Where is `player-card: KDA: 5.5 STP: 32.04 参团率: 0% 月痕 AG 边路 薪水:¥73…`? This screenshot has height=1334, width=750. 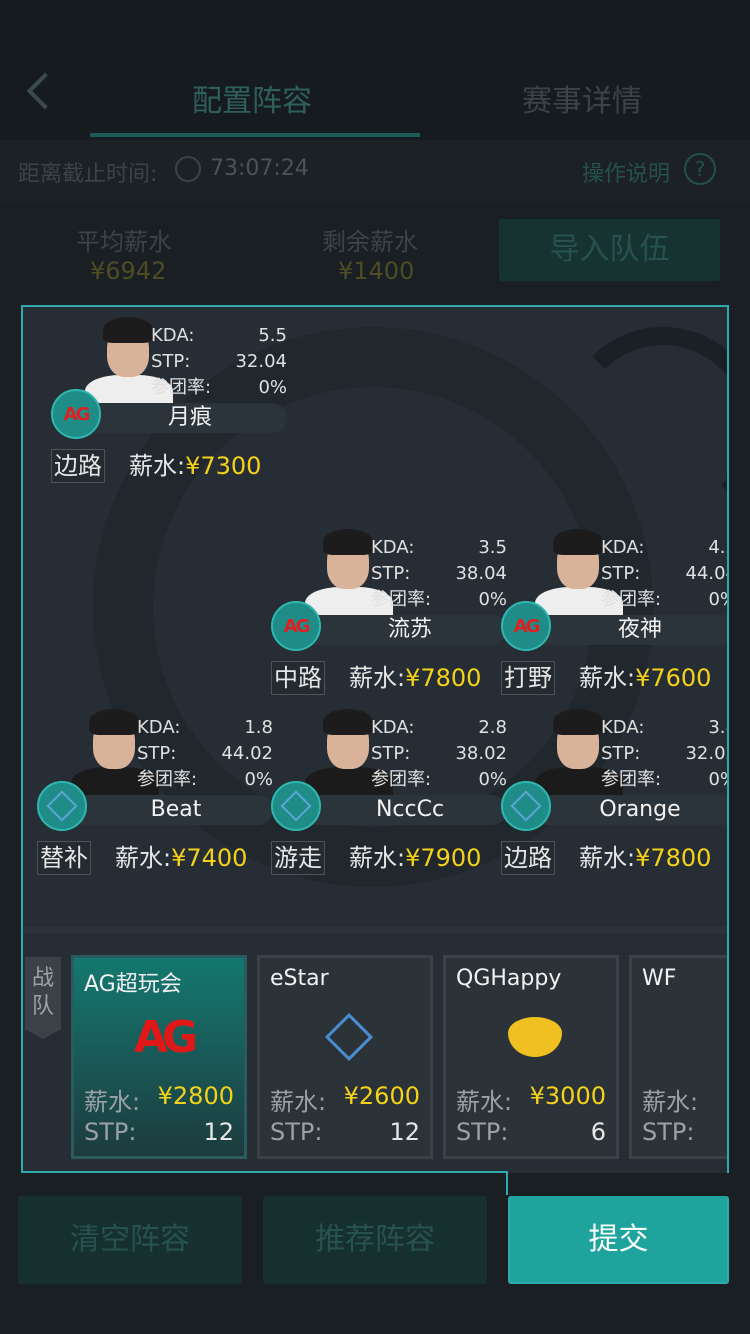
player-card: KDA: 5.5 STP: 32.04 参团率: 0% 月痕 AG 边路 薪水:¥73… is located at coordinates (169, 398).